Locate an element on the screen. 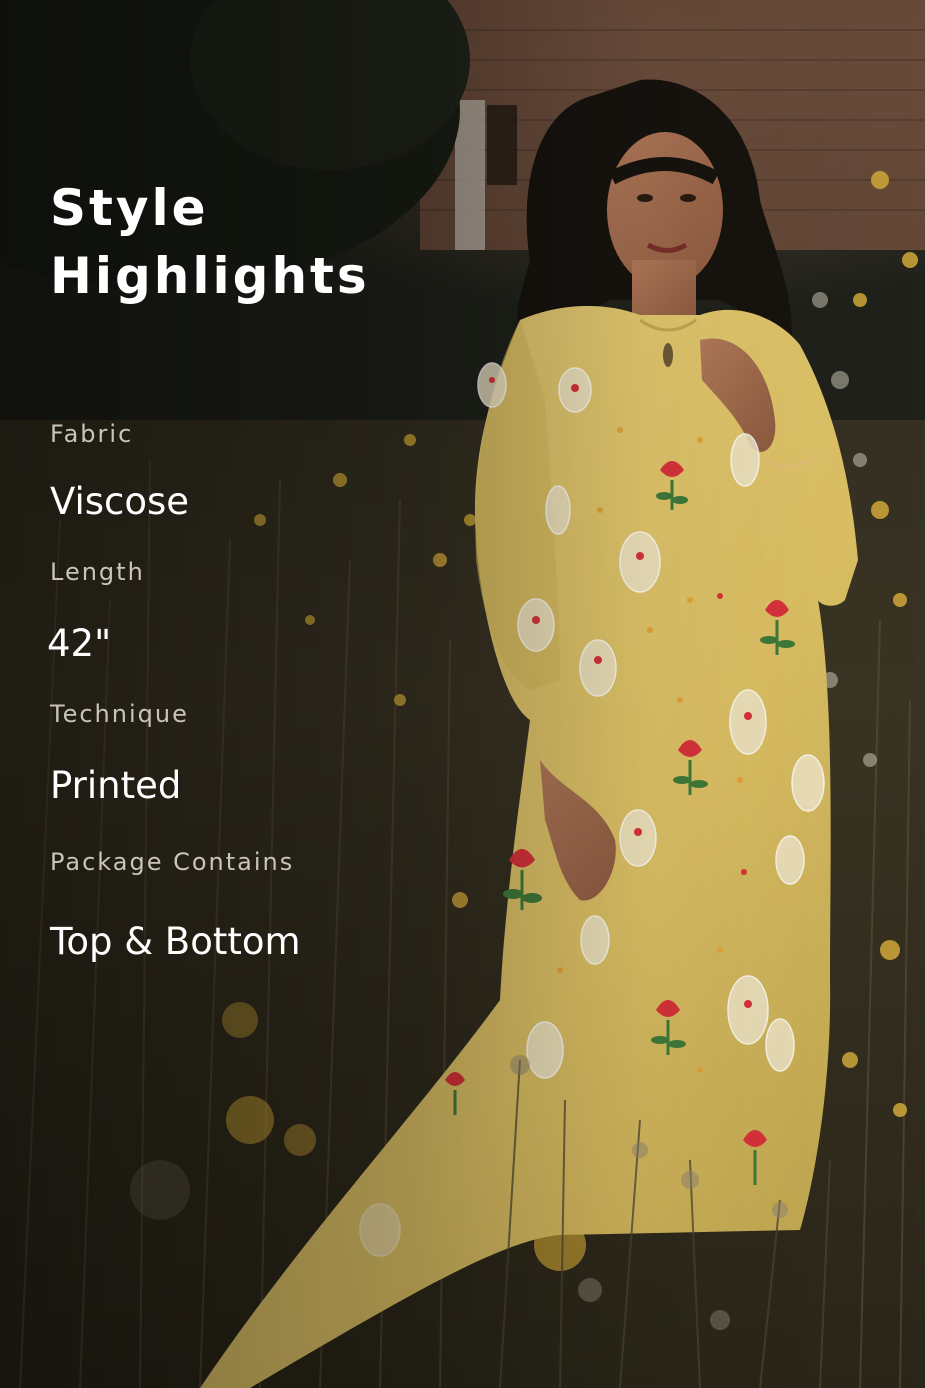  package-contains-value: Top & Bottom is located at coordinates (175, 941).